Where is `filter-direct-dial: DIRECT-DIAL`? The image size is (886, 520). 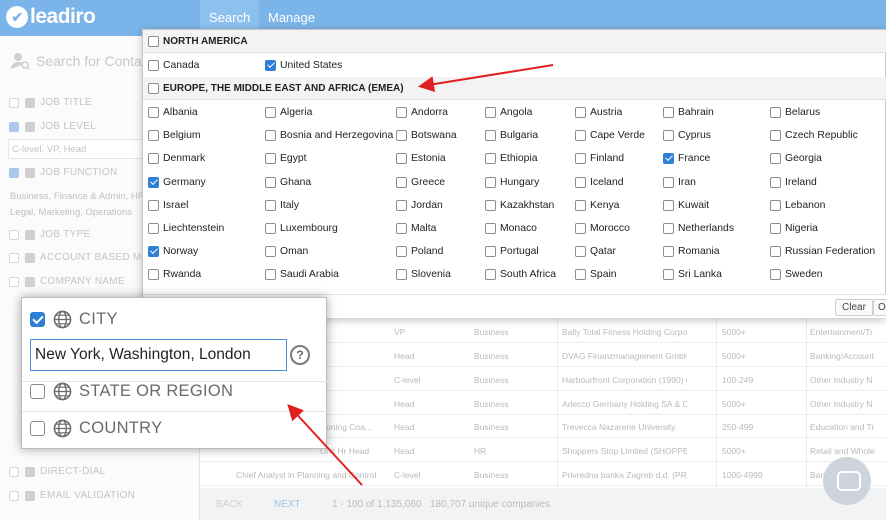 filter-direct-dial: DIRECT-DIAL is located at coordinates (57, 471).